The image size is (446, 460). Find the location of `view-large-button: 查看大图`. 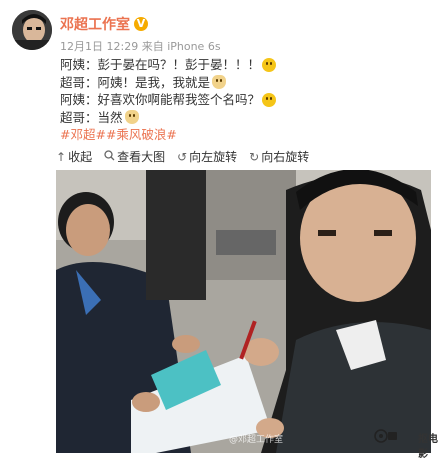

view-large-button: 查看大图 is located at coordinates (134, 156).